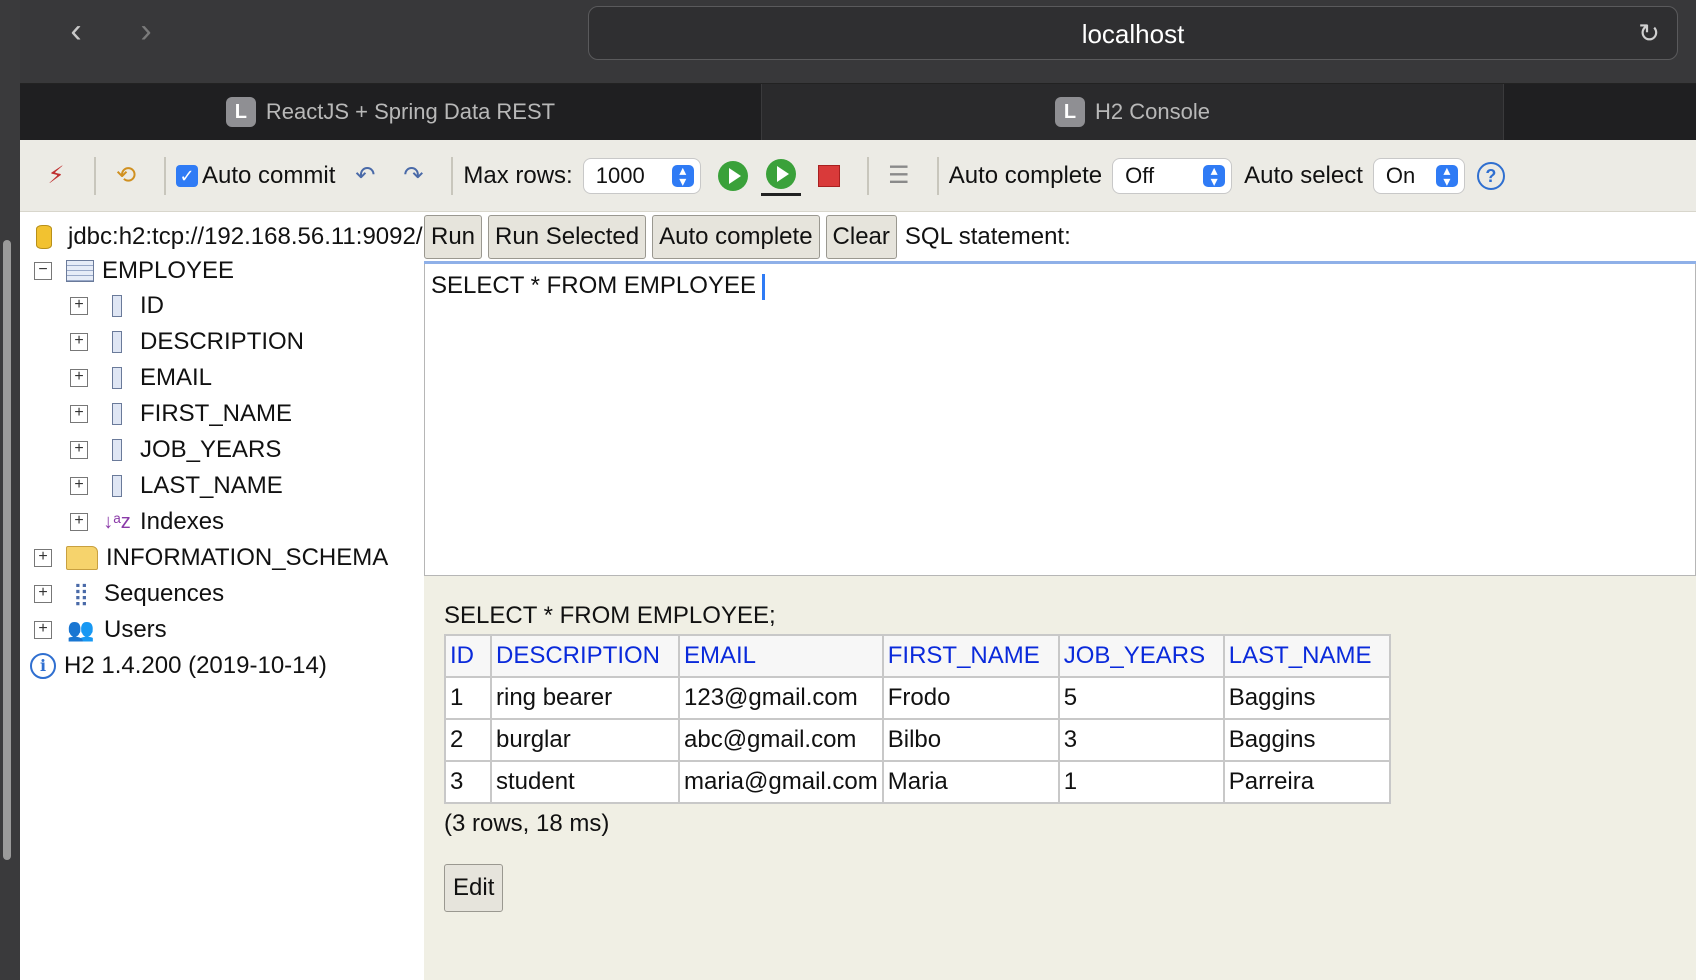  I want to click on table-cell: Parreira, so click(1306, 782).